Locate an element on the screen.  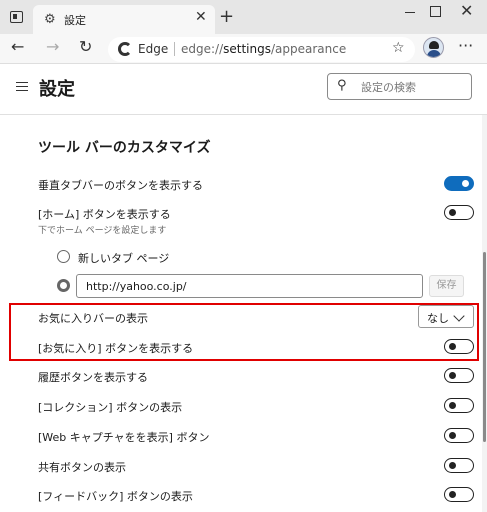
address-bar: Edge edge://settings/appearance ☆ is located at coordinates (261, 49).